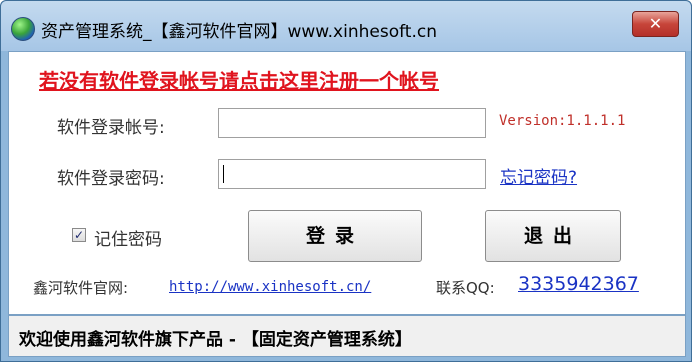 The height and width of the screenshot is (362, 692). Describe the element at coordinates (352, 123) in the screenshot. I see `account-input` at that location.